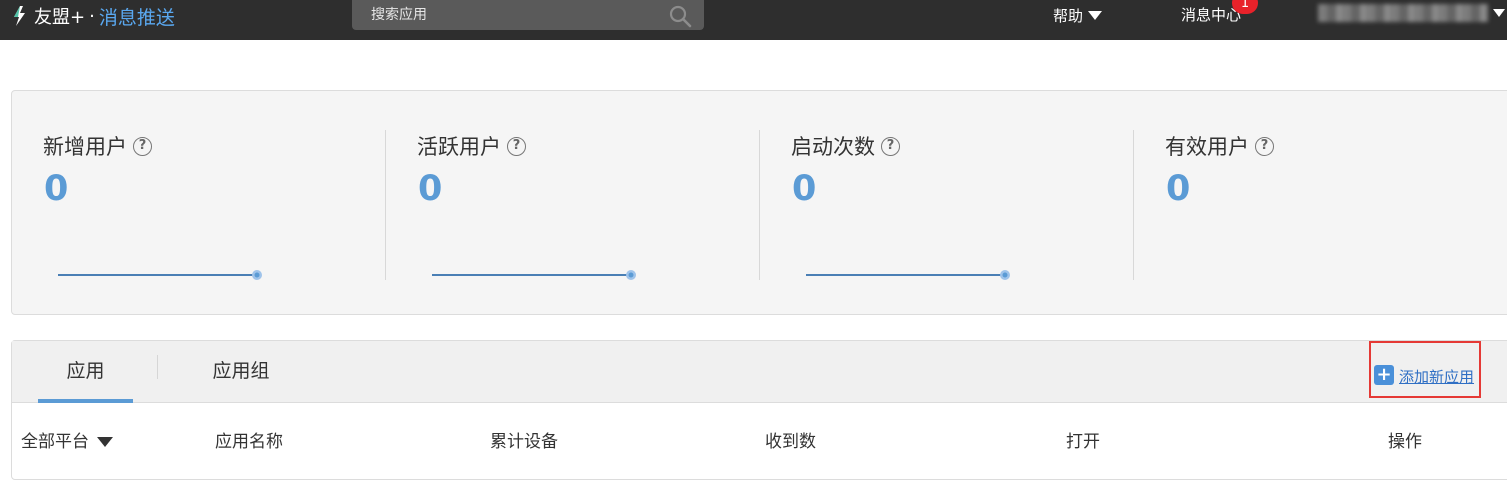 The width and height of the screenshot is (1507, 480). Describe the element at coordinates (1320, 203) in the screenshot. I see `stat-valid-users: 有效用户 ? 0` at that location.